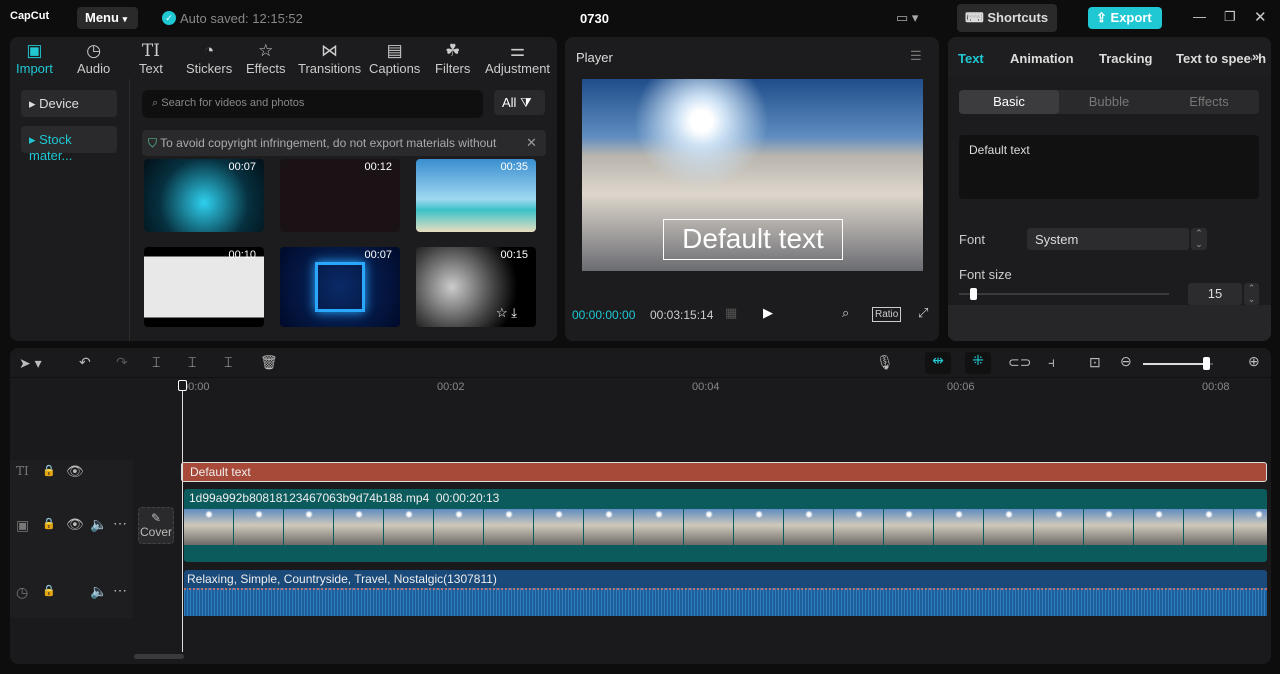  What do you see at coordinates (1254, 361) in the screenshot?
I see `zoom-in-icon: ⊕` at bounding box center [1254, 361].